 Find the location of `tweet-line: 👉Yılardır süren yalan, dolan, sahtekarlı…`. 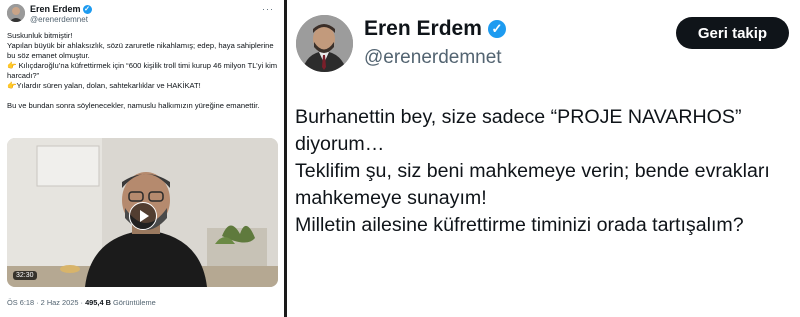

tweet-line: 👉Yılardır süren yalan, dolan, sahtekarlı… is located at coordinates (104, 85).